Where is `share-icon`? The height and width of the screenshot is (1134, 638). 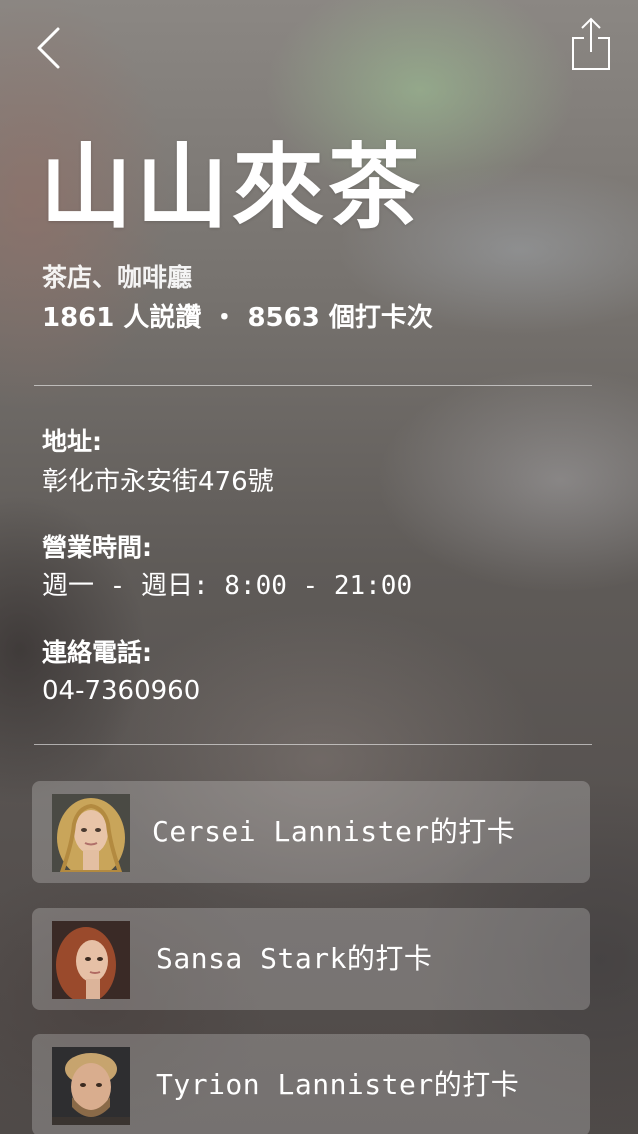
share-icon is located at coordinates (591, 43).